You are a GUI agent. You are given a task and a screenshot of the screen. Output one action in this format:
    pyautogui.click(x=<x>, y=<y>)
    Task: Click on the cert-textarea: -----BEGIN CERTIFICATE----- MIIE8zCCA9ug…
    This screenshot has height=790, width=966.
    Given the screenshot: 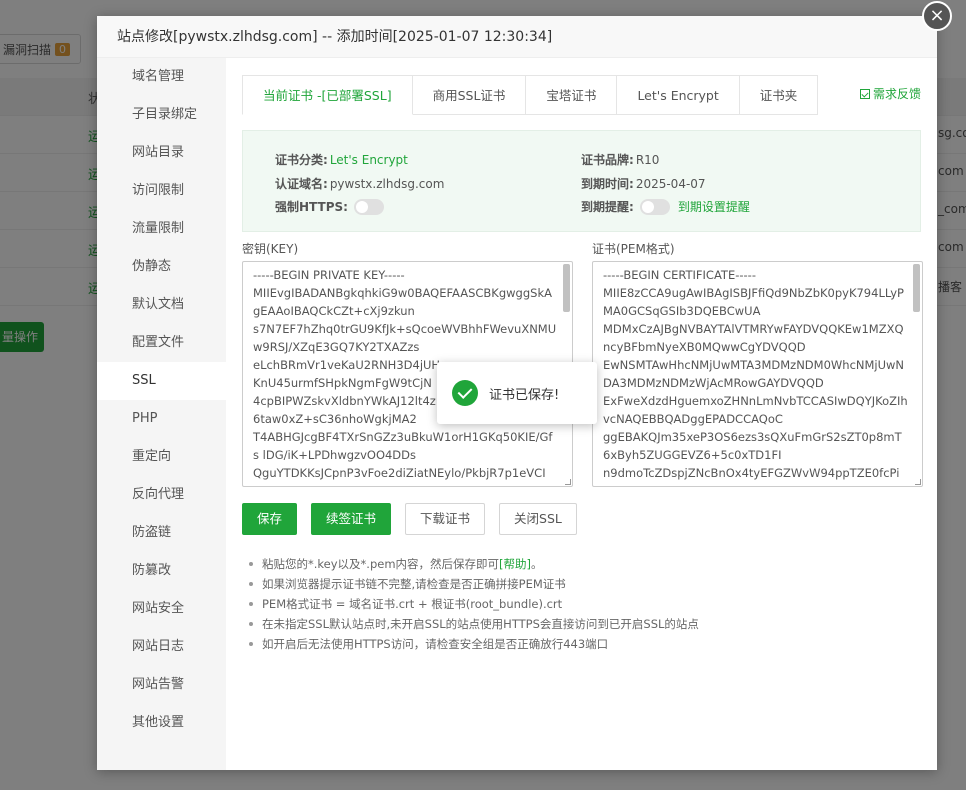 What is the action you would take?
    pyautogui.click(x=757, y=374)
    